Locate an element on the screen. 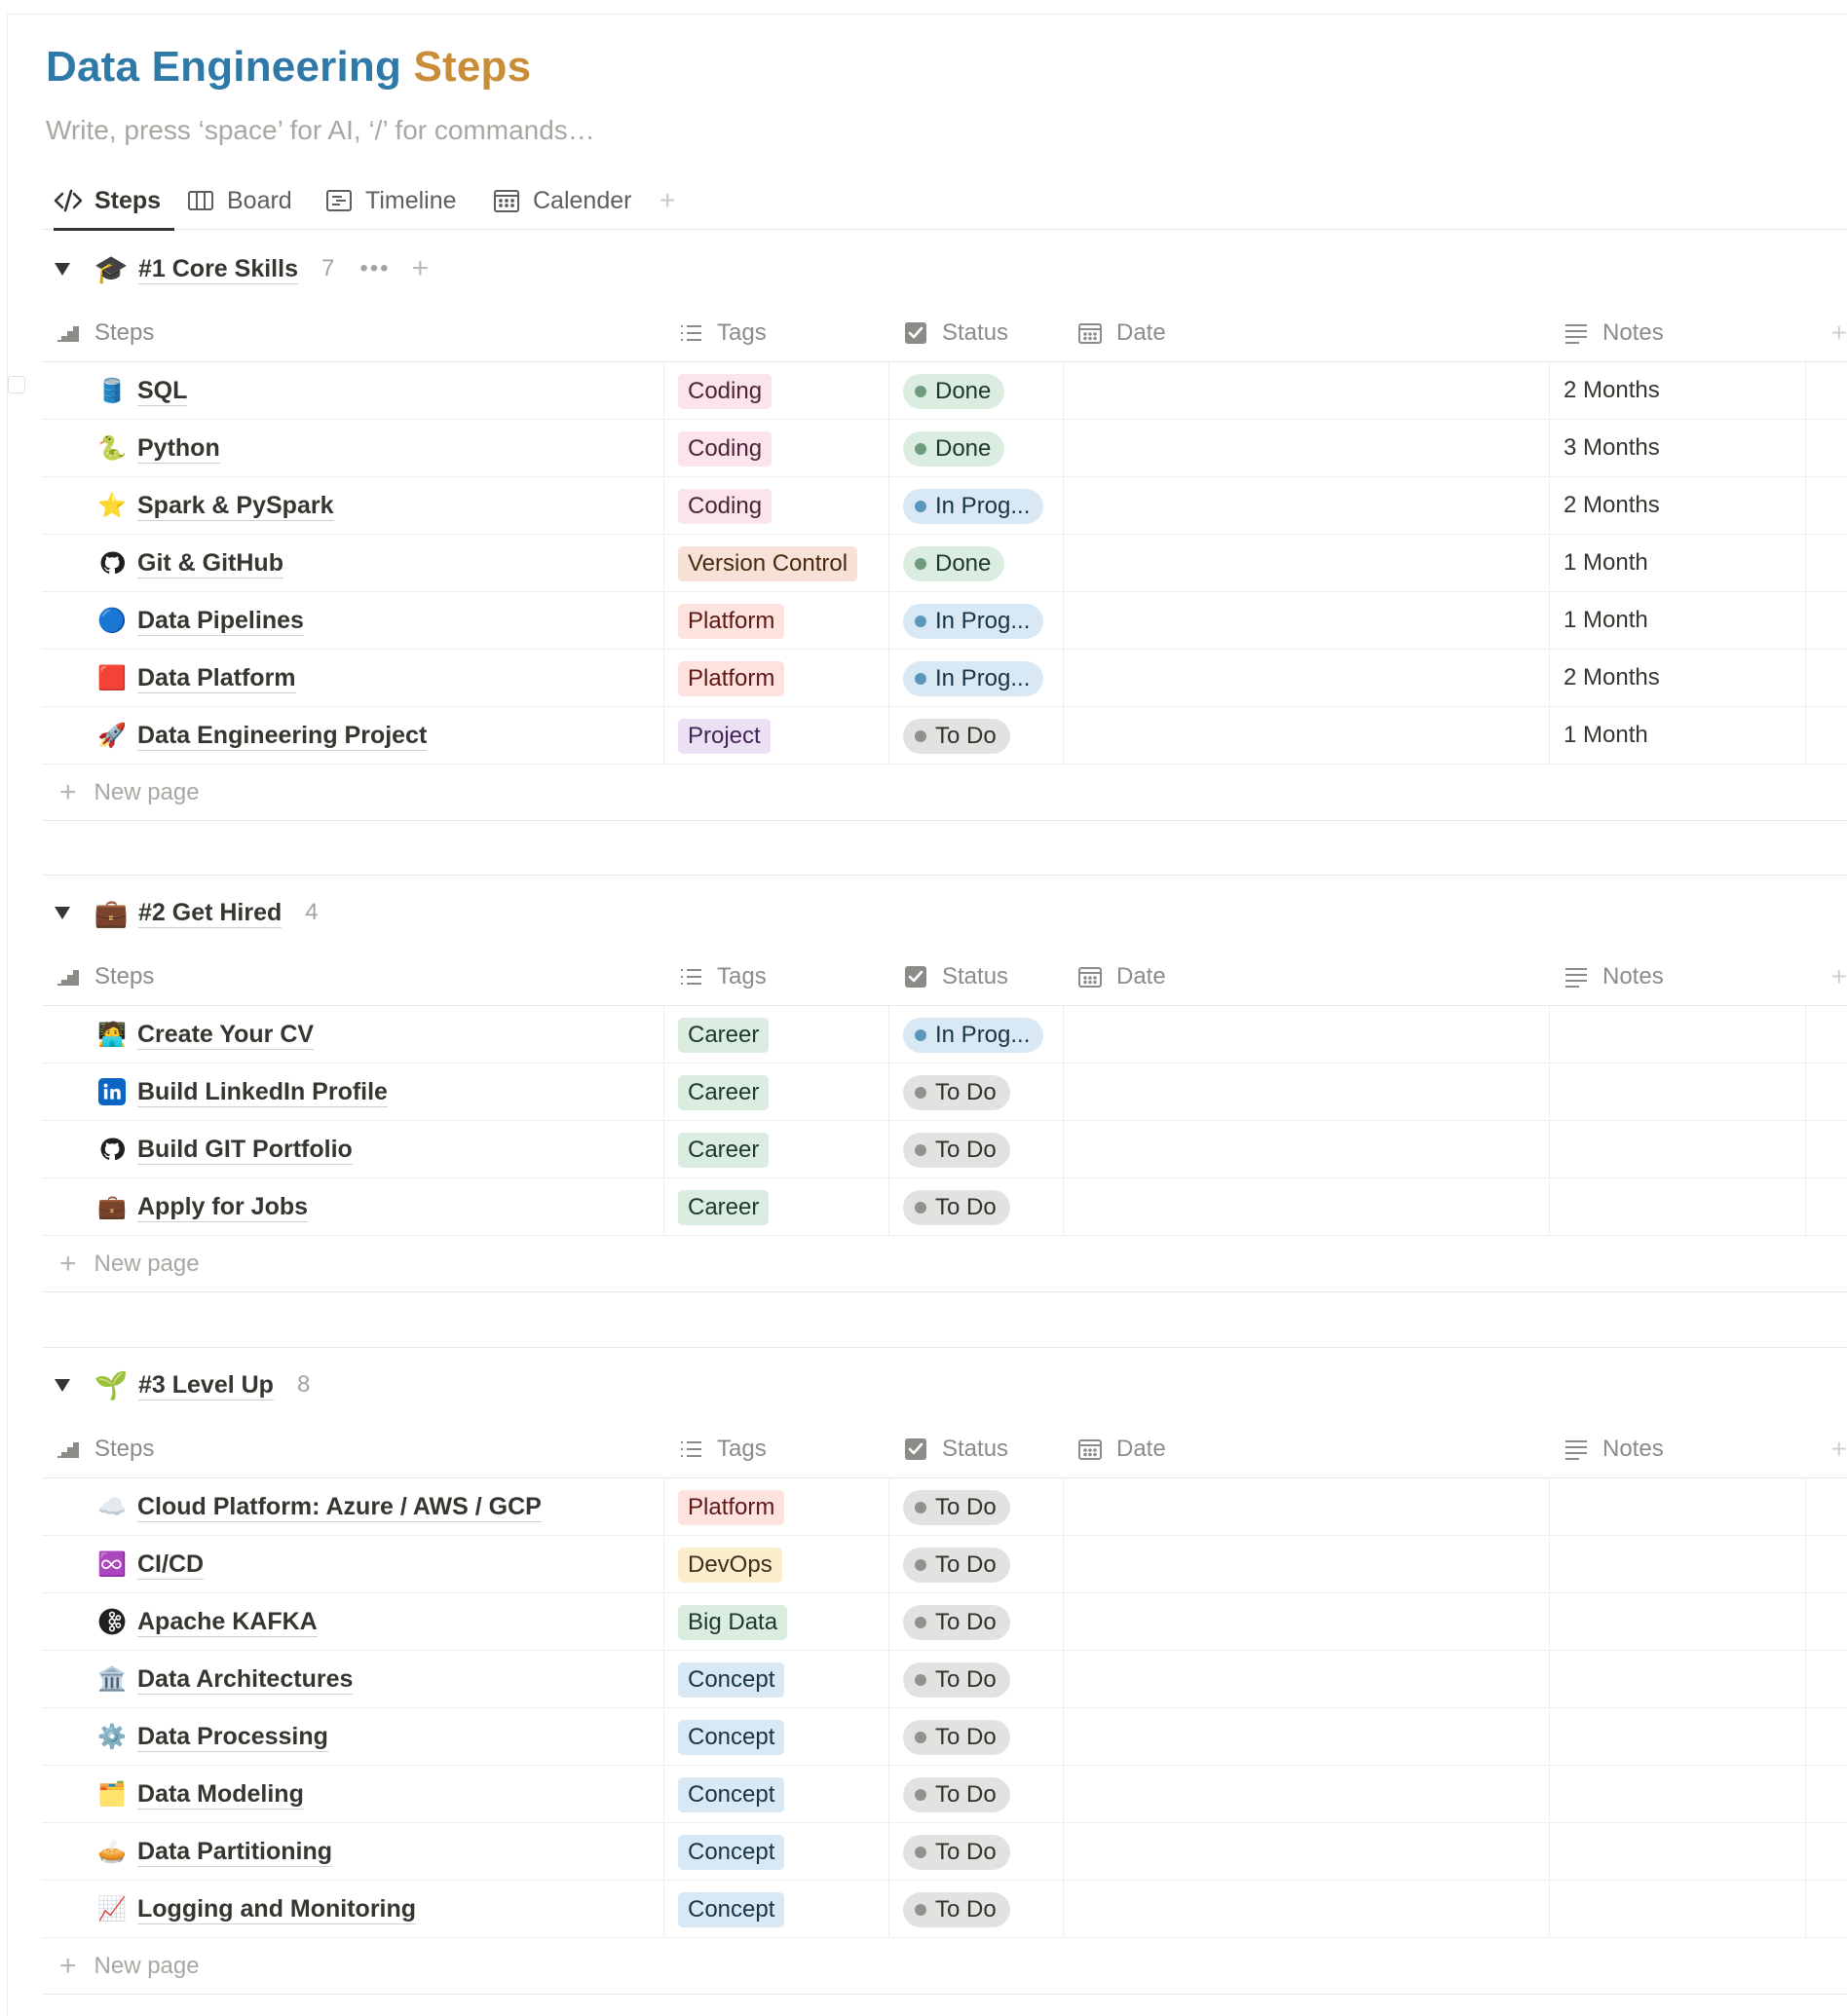 This screenshot has width=1847, height=2016. step-name: Spark & PySpark is located at coordinates (235, 506).